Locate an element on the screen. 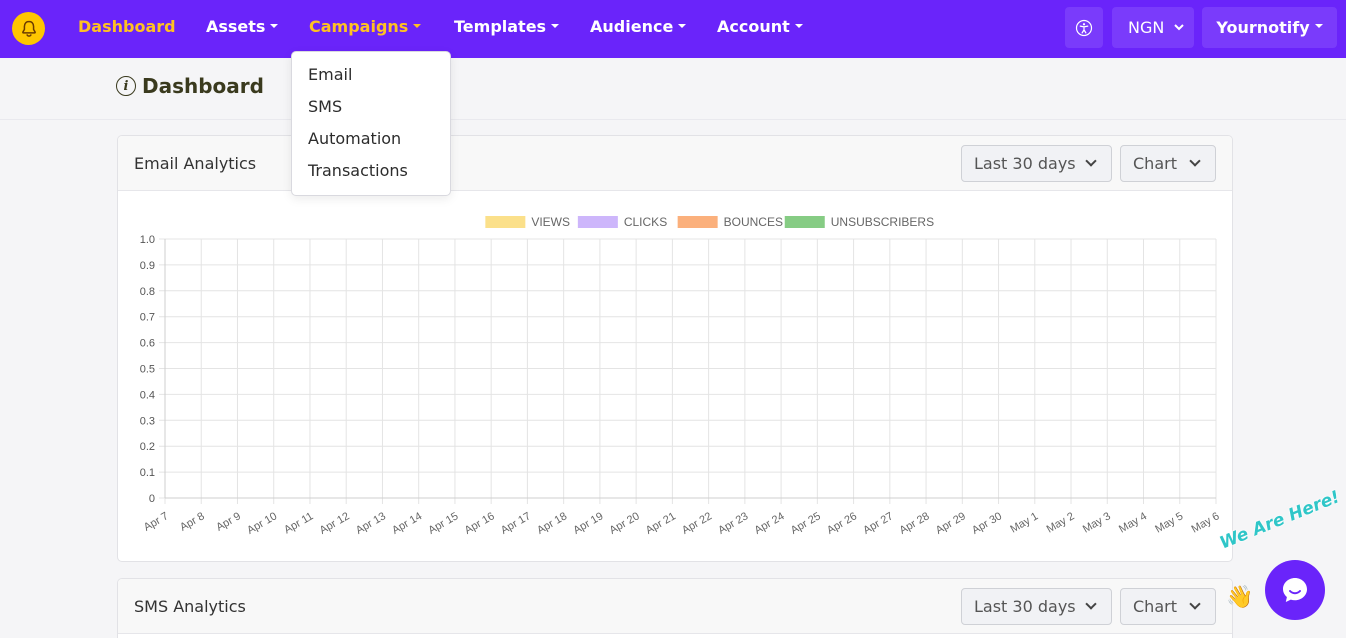 Image resolution: width=1346 pixels, height=638 pixels. x-tick-label: Apr 16 is located at coordinates (480, 523).